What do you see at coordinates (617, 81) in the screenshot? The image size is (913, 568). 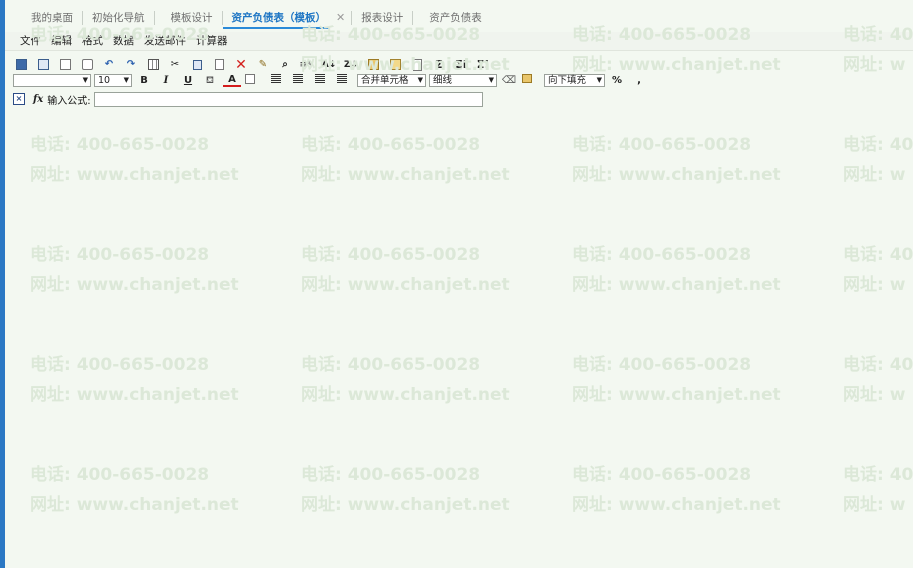 I see `percent-format-button: %` at bounding box center [617, 81].